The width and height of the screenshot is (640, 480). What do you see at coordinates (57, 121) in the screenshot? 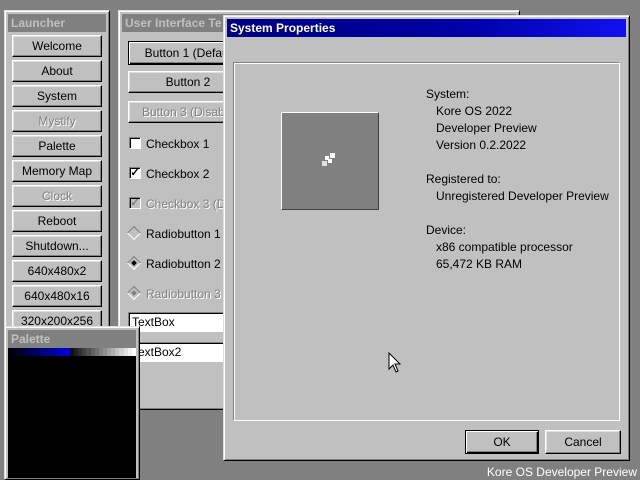
I see `launcher-button-mystify: Mystify` at bounding box center [57, 121].